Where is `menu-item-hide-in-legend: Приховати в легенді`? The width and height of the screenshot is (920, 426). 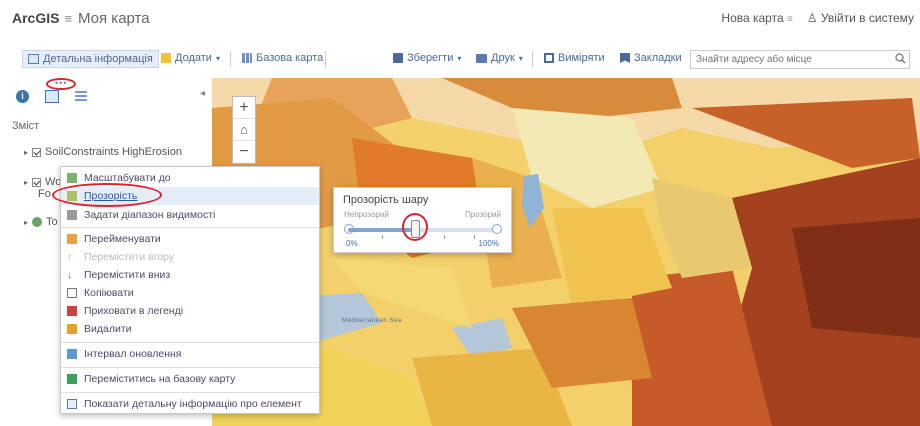
menu-item-hide-in-legend: Приховати в легенді is located at coordinates (125, 311).